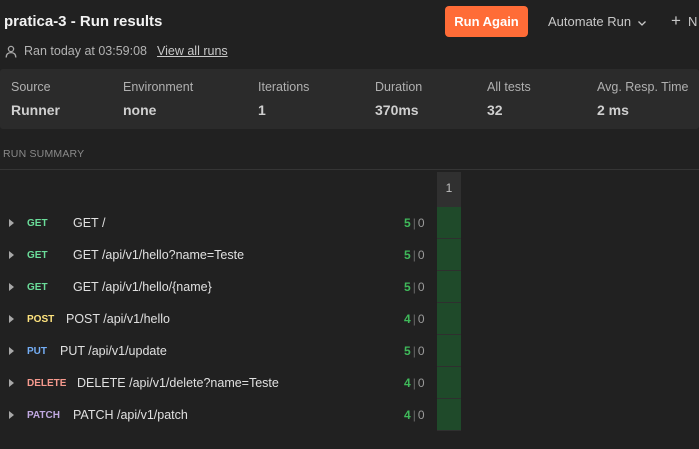 The width and height of the screenshot is (699, 449). Describe the element at coordinates (31, 87) in the screenshot. I see `stat-label: Source` at that location.